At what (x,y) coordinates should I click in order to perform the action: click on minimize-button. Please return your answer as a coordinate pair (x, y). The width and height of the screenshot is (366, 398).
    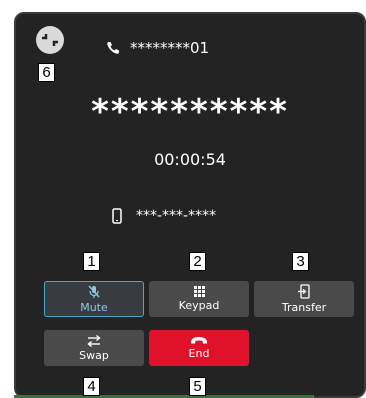
    Looking at the image, I should click on (50, 40).